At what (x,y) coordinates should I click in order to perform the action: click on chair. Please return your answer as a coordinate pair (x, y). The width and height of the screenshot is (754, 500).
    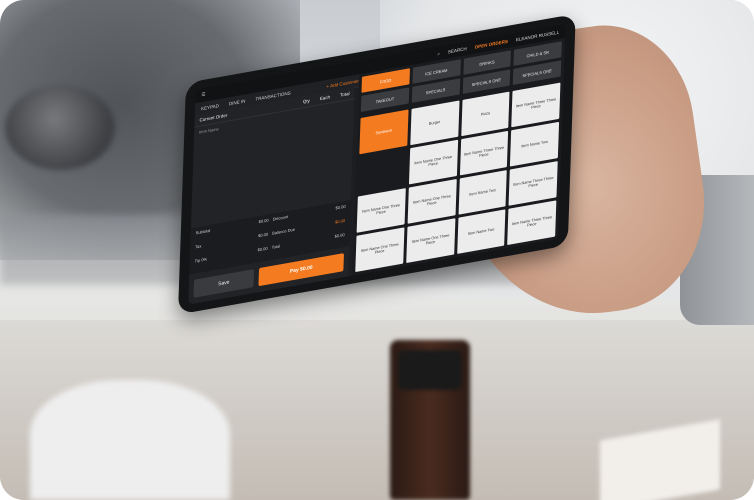
    Looking at the image, I should click on (130, 440).